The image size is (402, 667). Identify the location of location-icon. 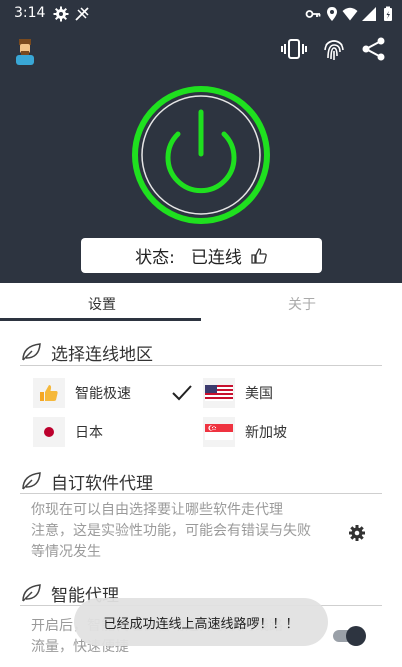
(332, 14).